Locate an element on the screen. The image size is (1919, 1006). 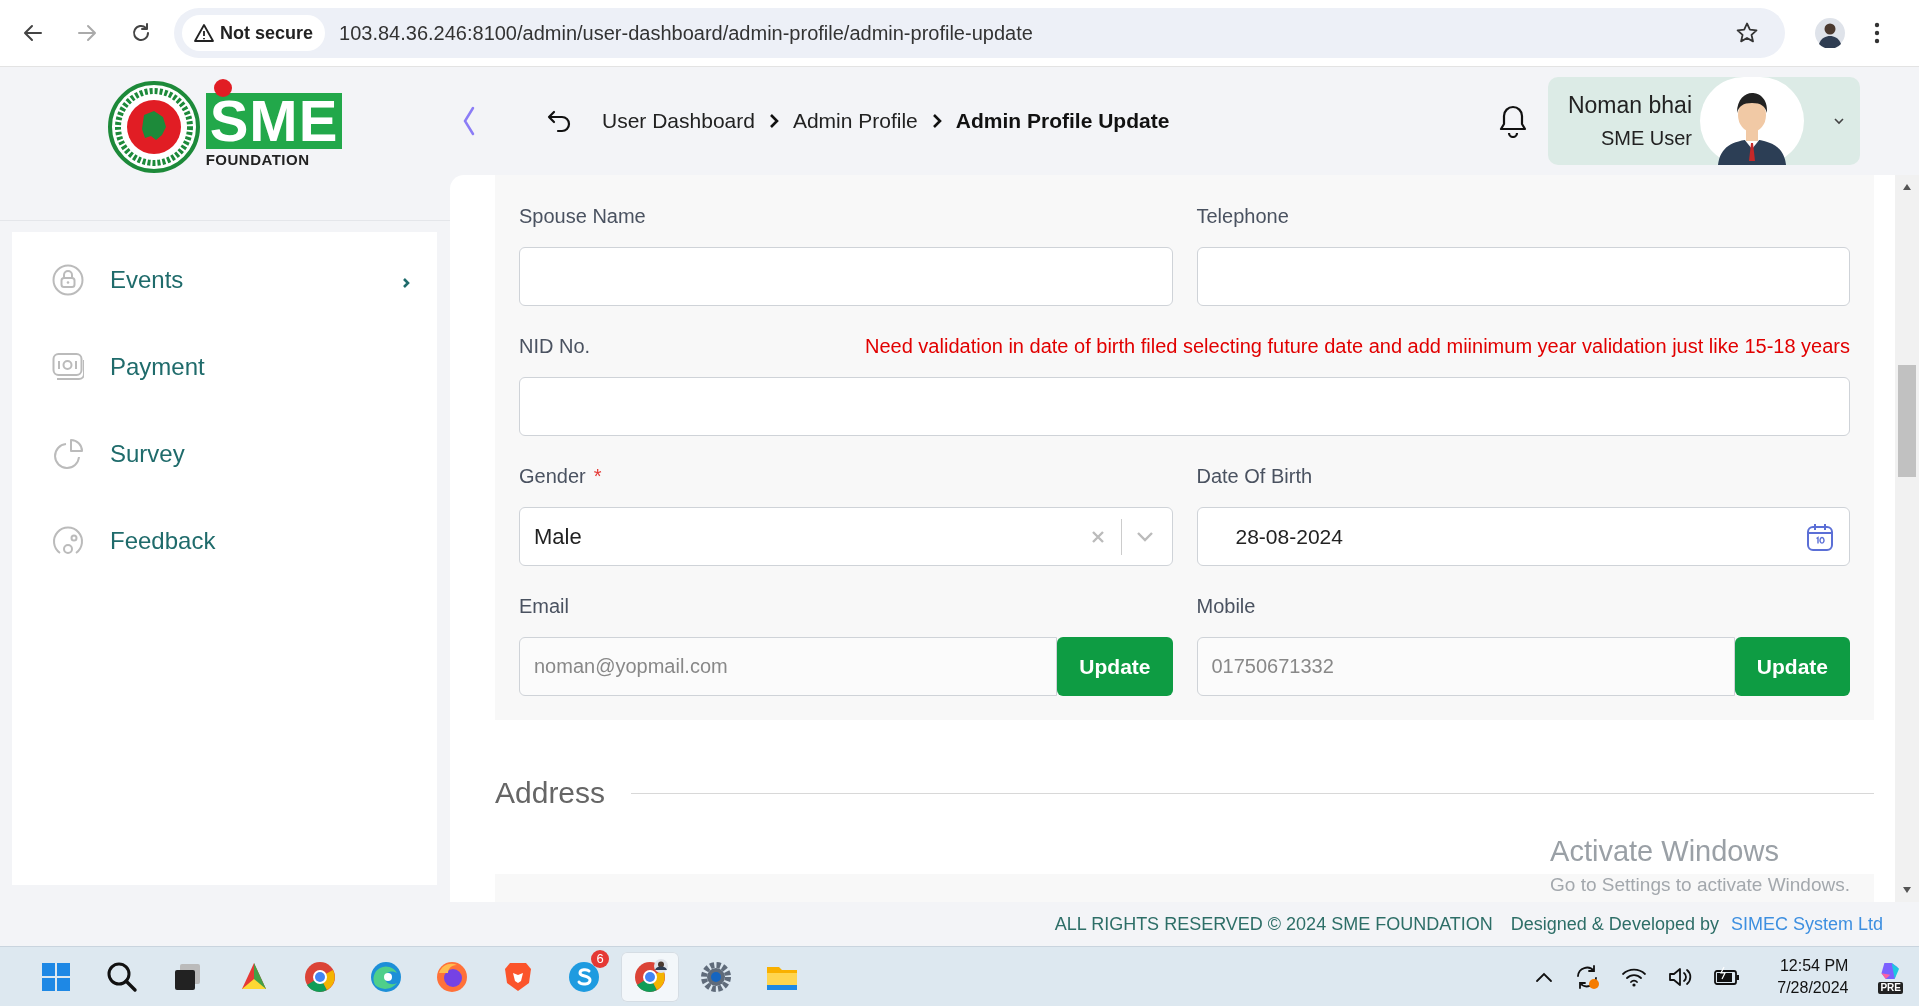
sidebar-item: Survey is located at coordinates (224, 453).